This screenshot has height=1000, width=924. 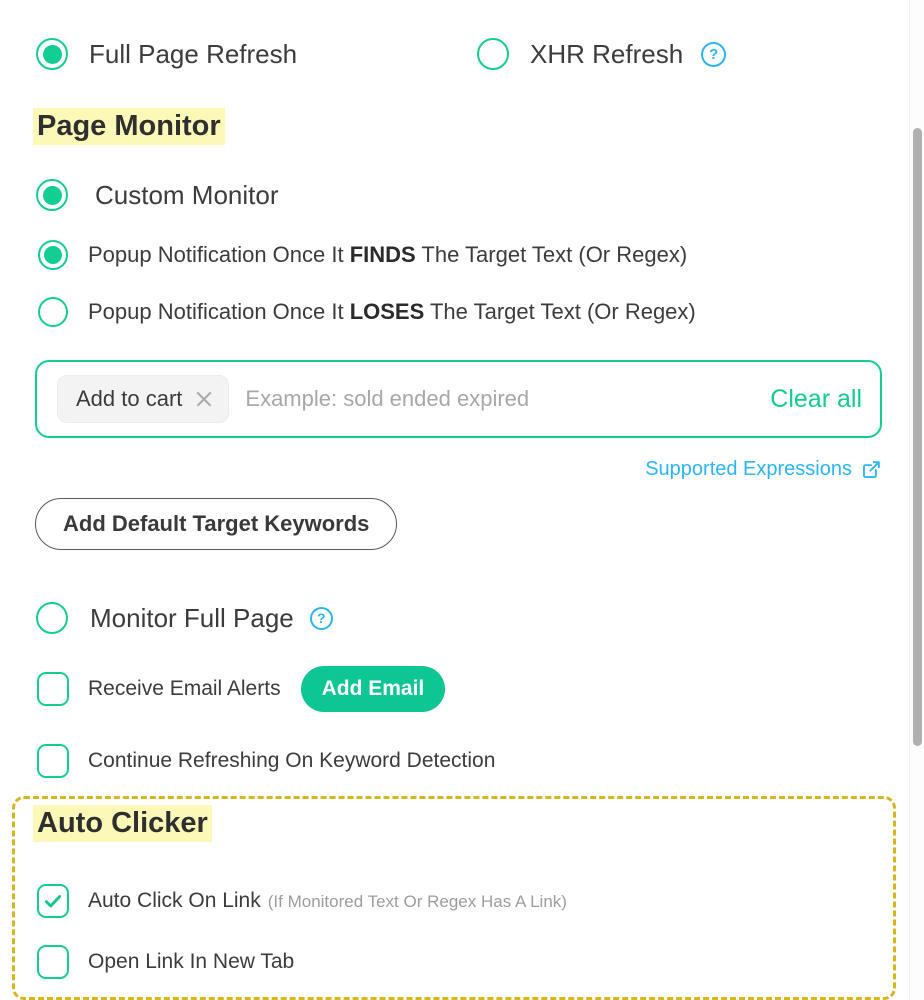 What do you see at coordinates (193, 53) in the screenshot?
I see `option-label-full-page-refresh: Full Page Refresh` at bounding box center [193, 53].